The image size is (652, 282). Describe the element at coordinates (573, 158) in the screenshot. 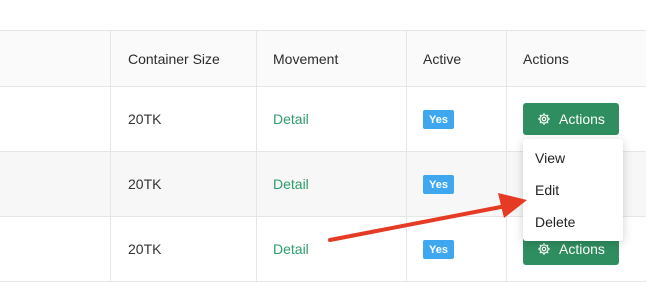

I see `menu-item-view: View` at that location.